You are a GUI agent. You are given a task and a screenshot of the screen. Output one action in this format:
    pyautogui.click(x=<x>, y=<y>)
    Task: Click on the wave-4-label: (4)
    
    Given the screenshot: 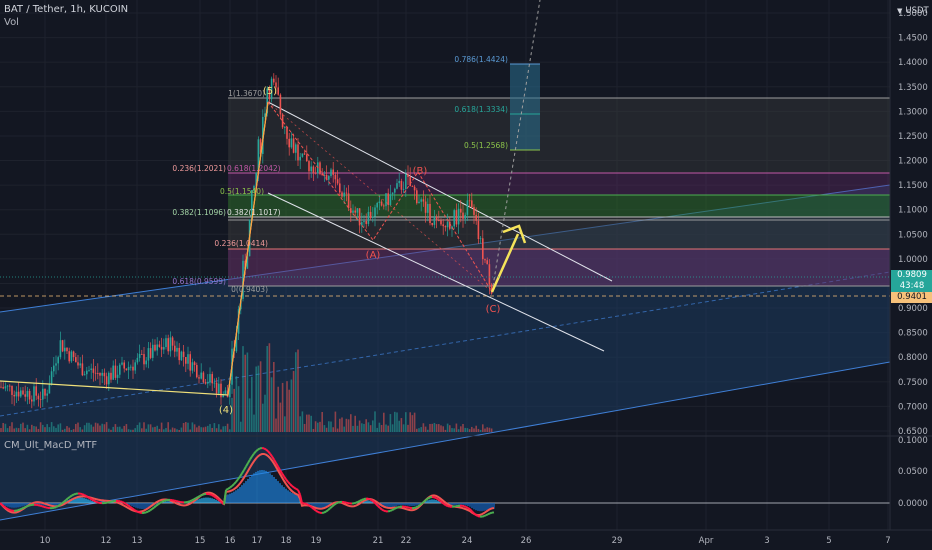 What is the action you would take?
    pyautogui.click(x=226, y=410)
    